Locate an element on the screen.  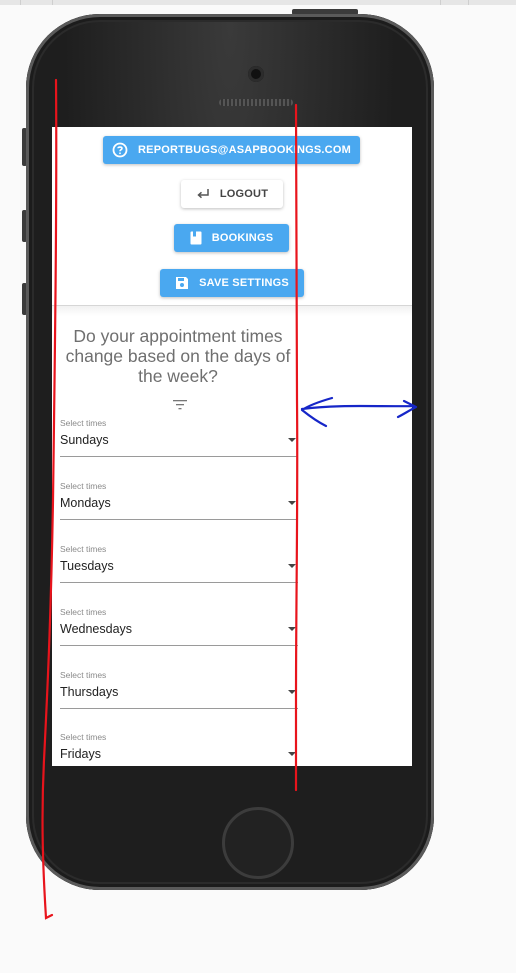
report-bugs-label: REPORTBUGS@ASAPBOOKINGS.COM is located at coordinates (244, 150).